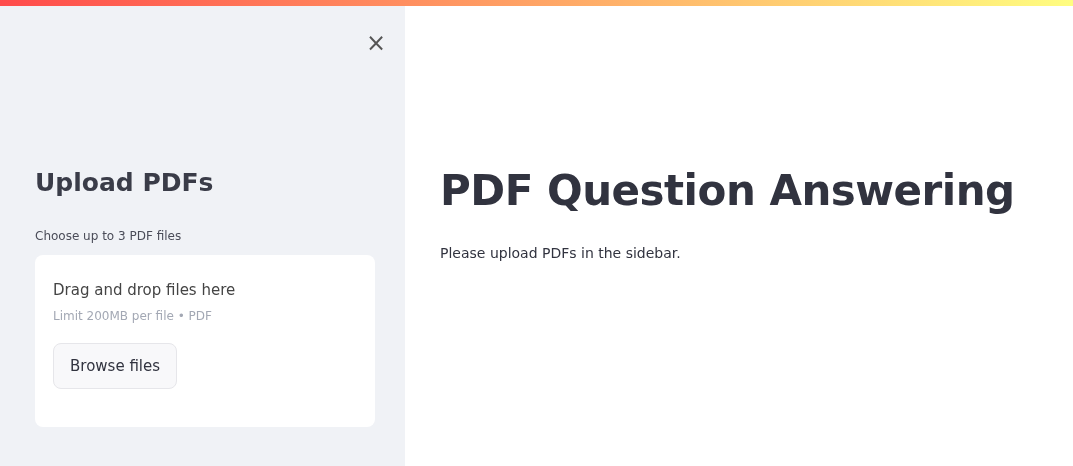 The image size is (1073, 466). Describe the element at coordinates (145, 290) in the screenshot. I see `drop-instructions: Drag and drop files here` at that location.